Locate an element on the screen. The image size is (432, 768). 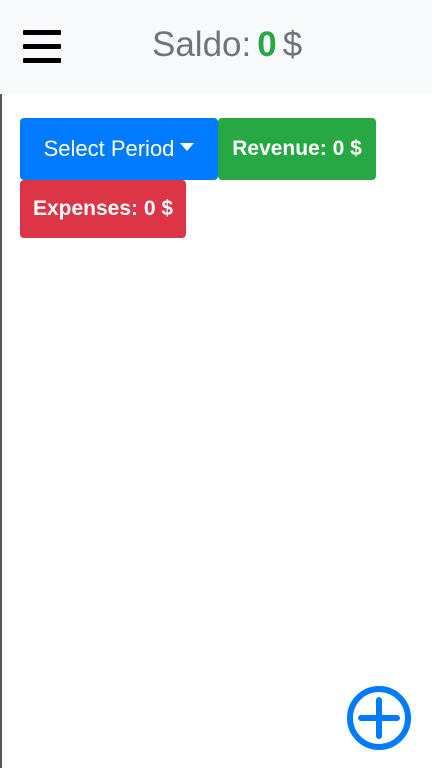
expenses-label: Expenses: 0 $ is located at coordinates (103, 208).